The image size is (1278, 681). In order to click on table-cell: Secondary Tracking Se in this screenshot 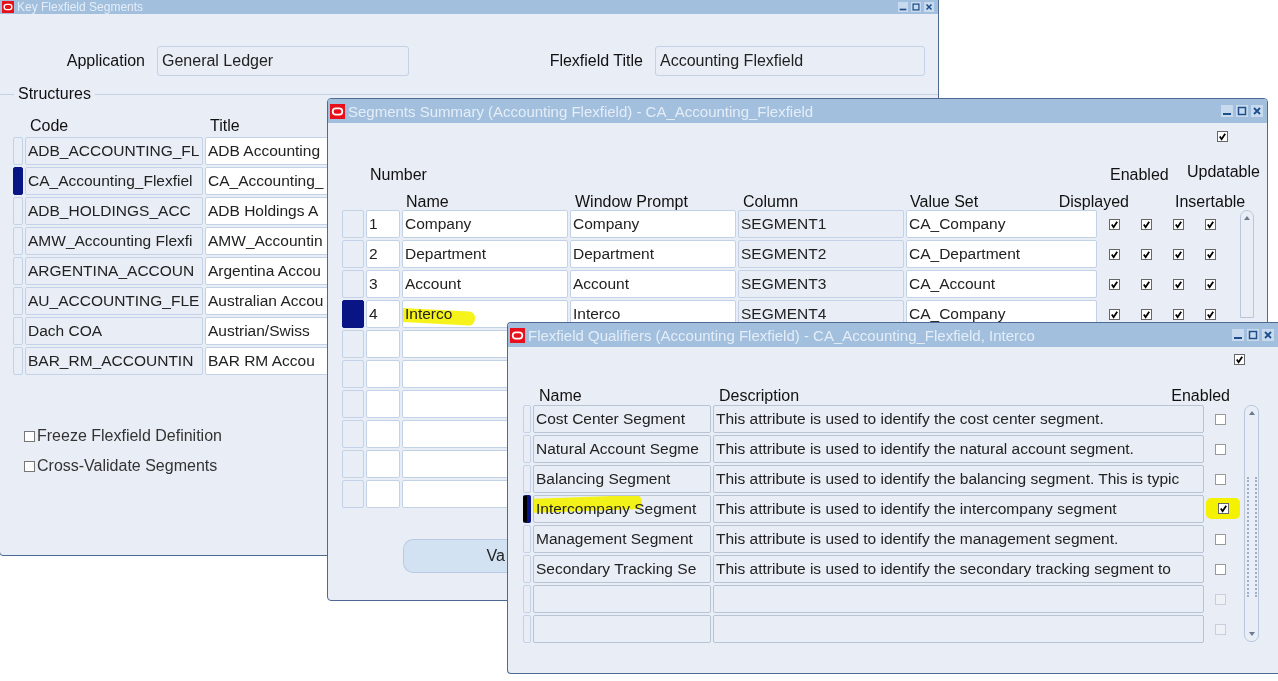, I will do `click(622, 569)`.